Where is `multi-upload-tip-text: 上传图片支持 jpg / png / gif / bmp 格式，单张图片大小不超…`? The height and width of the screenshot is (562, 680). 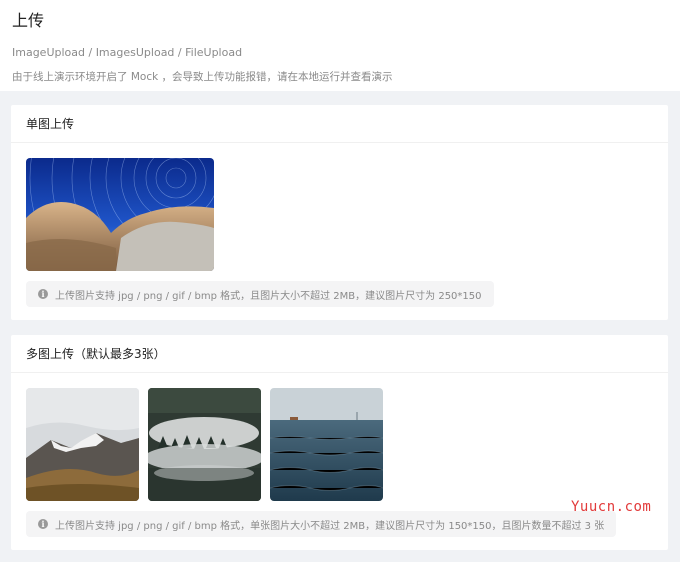 multi-upload-tip-text: 上传图片支持 jpg / png / gif / bmp 格式，单张图片大小不超… is located at coordinates (330, 526).